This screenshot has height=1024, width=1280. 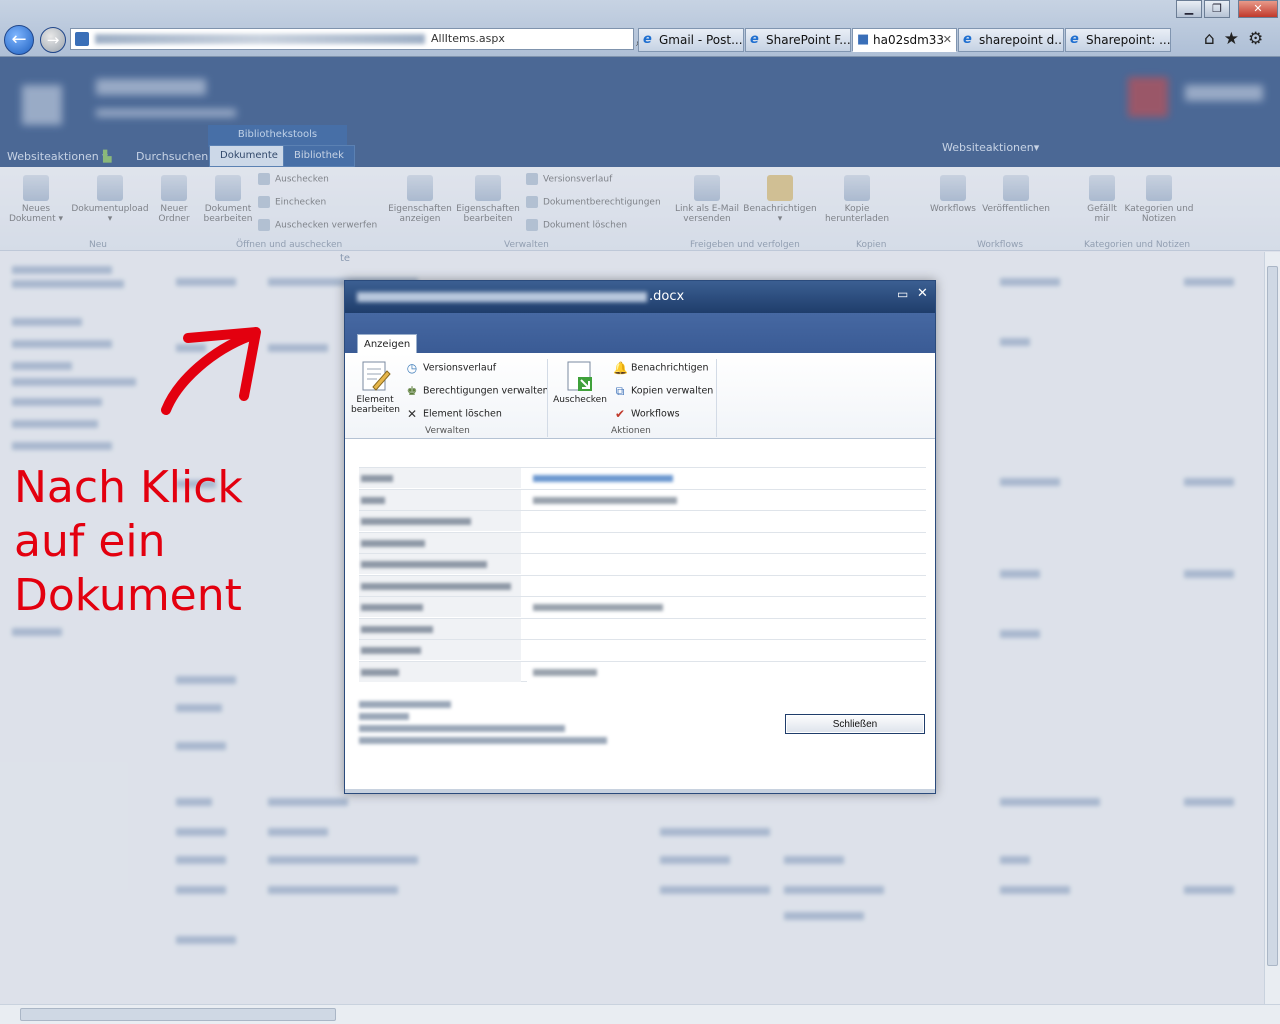 I want to click on redacted-content-type, so click(x=405, y=704).